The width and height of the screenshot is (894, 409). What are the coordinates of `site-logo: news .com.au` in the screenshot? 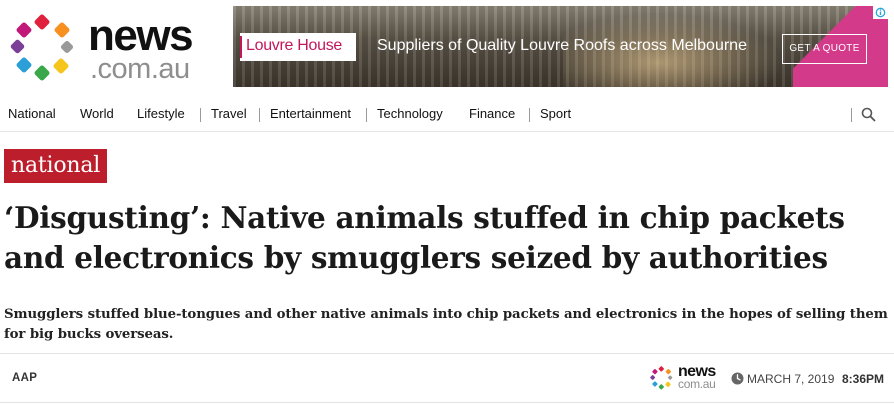 It's located at (110, 48).